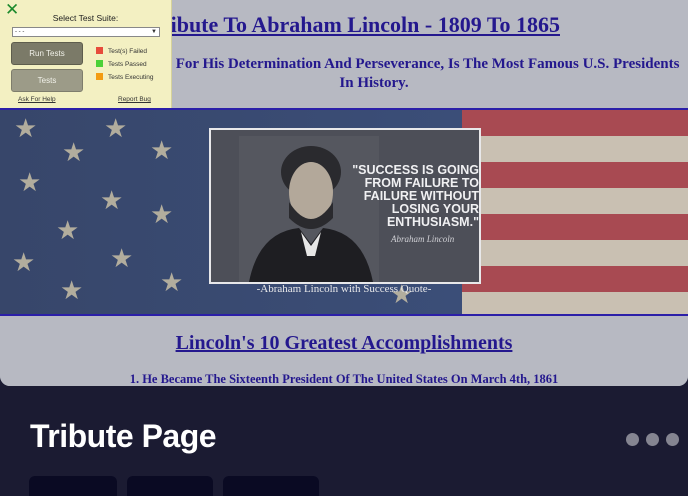 Image resolution: width=688 pixels, height=496 pixels. What do you see at coordinates (128, 51) in the screenshot?
I see `legend-failed-label: Test(s) Failed` at bounding box center [128, 51].